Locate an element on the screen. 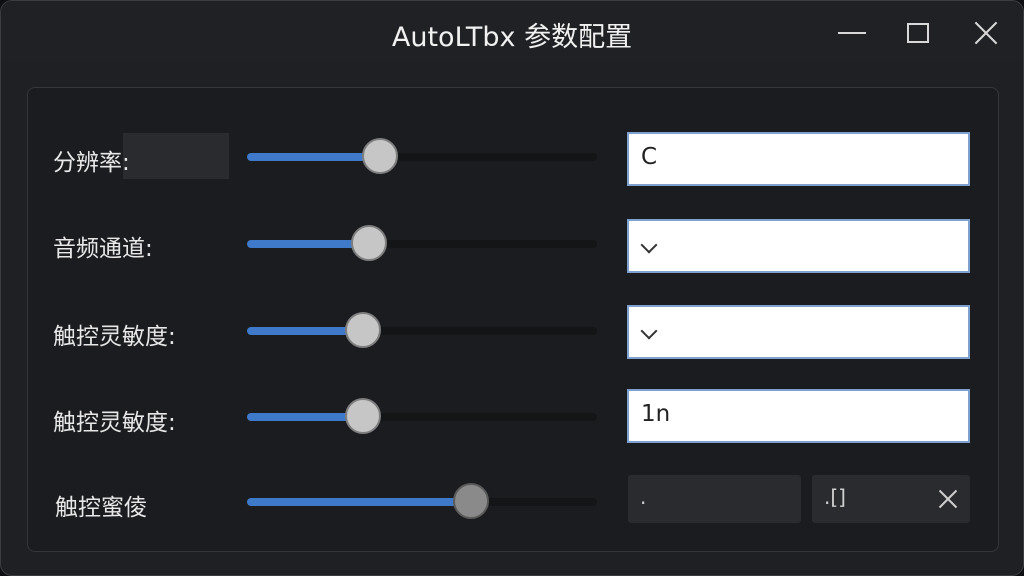 Image resolution: width=1024 pixels, height=576 pixels. close-button is located at coordinates (986, 33).